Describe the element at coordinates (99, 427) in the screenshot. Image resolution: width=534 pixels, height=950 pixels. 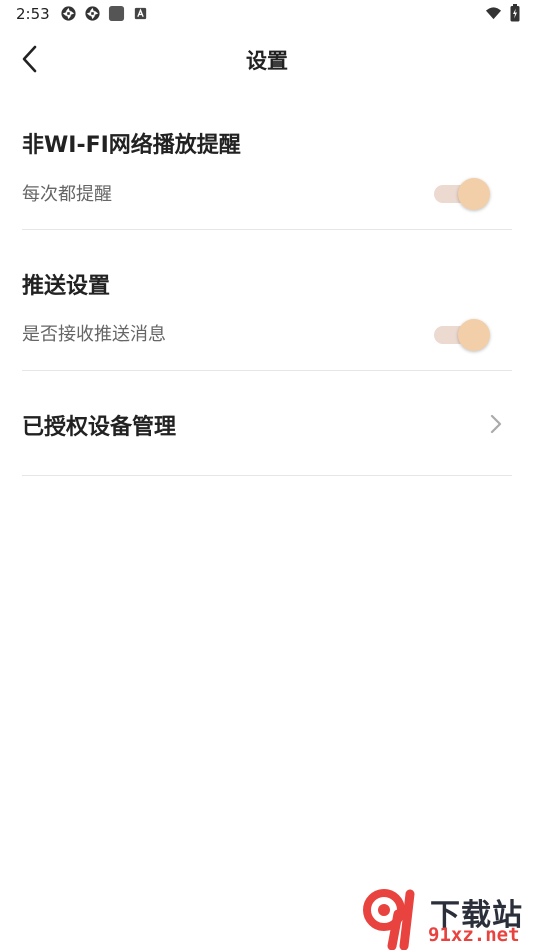
I see `setting-authorized-devices-title: 已授权设备管理` at that location.